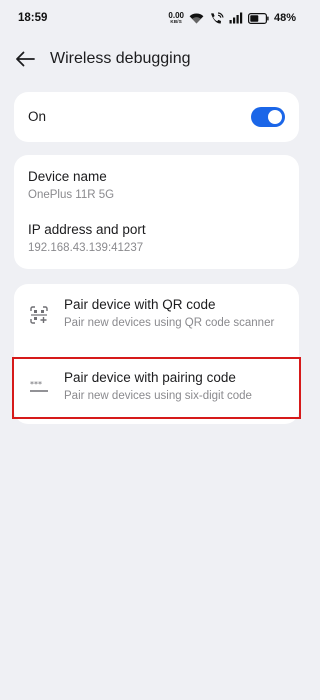 The width and height of the screenshot is (320, 700). Describe the element at coordinates (156, 388) in the screenshot. I see `highlight-box` at that location.